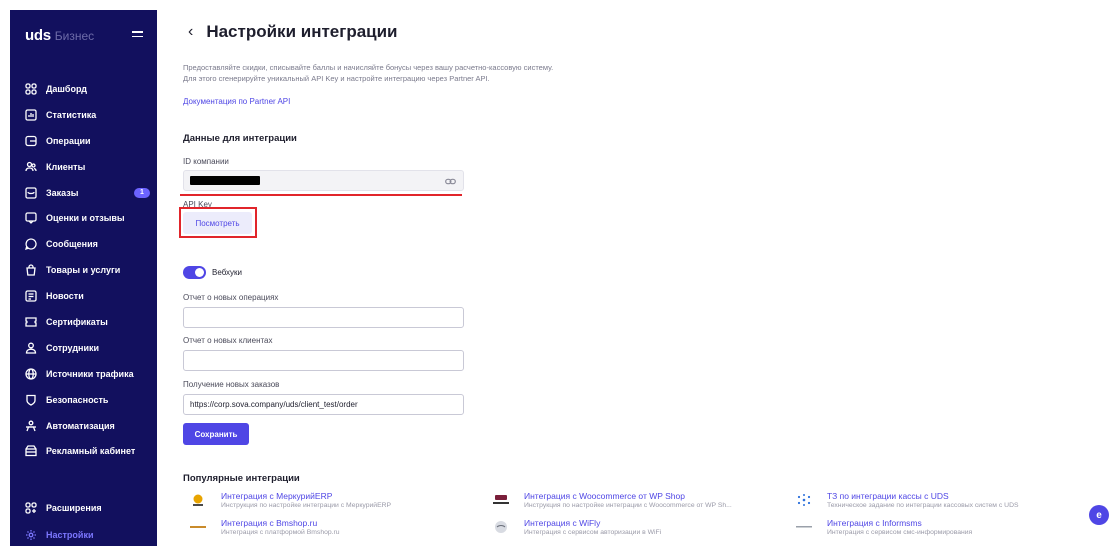  I want to click on sidebar-item-label: Дашборд, so click(66, 88).